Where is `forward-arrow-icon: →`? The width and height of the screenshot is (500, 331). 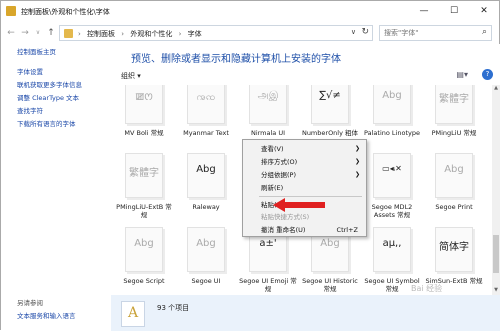 forward-arrow-icon: → is located at coordinates (25, 33).